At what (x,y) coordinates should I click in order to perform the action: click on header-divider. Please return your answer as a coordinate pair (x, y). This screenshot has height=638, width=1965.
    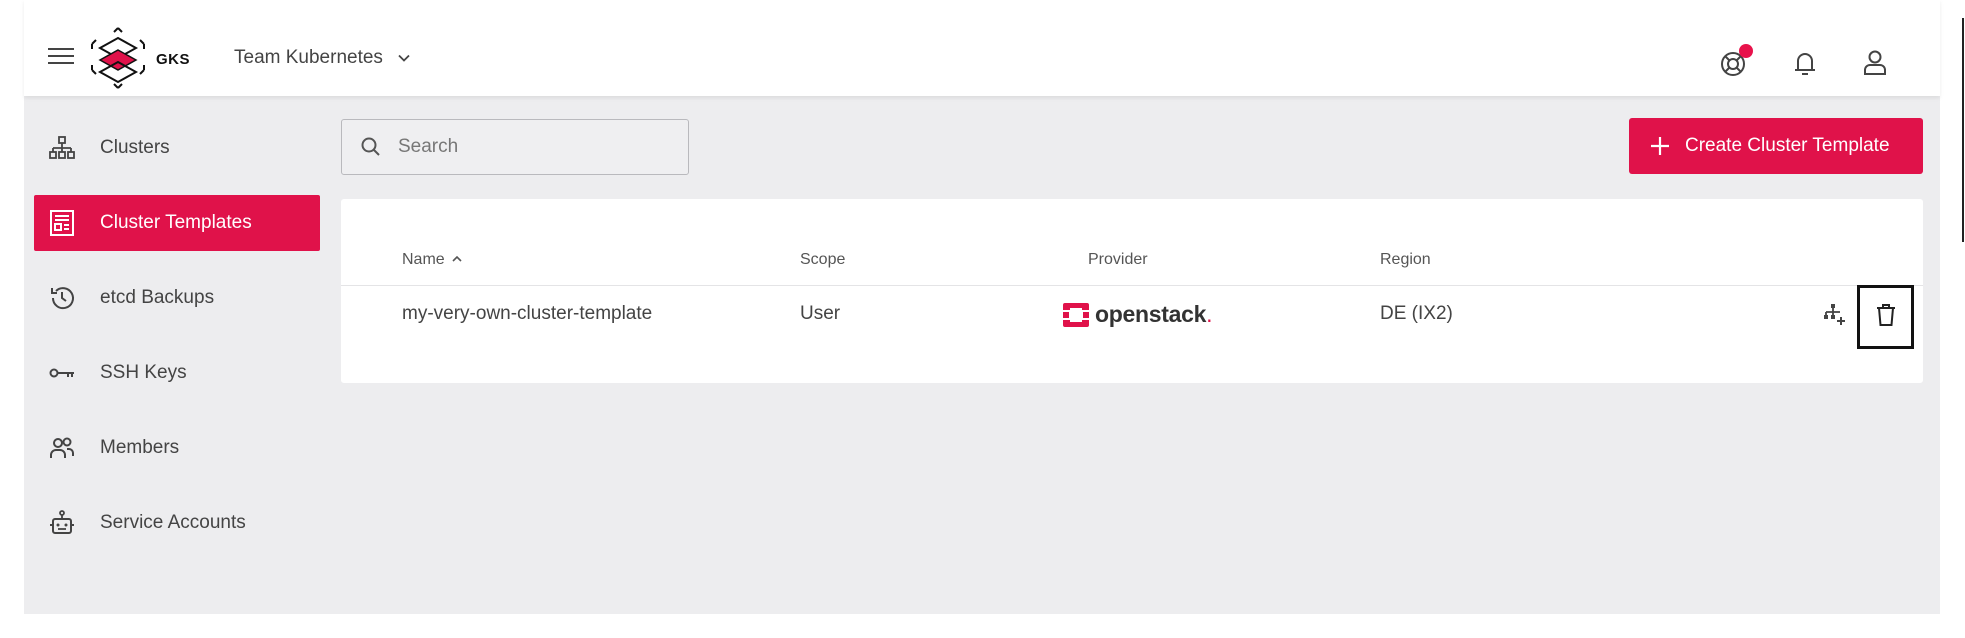
    Looking at the image, I should click on (1132, 285).